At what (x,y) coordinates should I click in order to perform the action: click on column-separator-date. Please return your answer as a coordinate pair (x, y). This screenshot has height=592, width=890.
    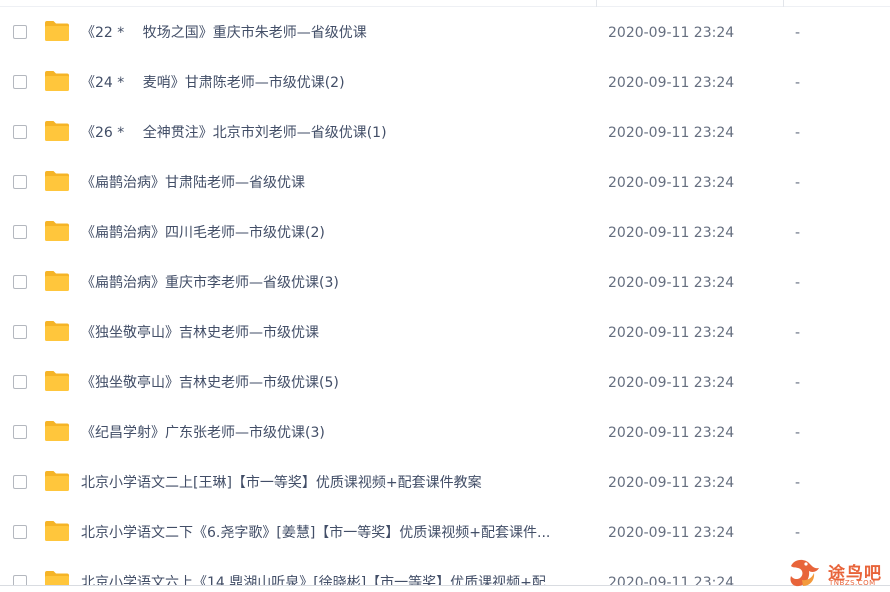
    Looking at the image, I should click on (596, 3).